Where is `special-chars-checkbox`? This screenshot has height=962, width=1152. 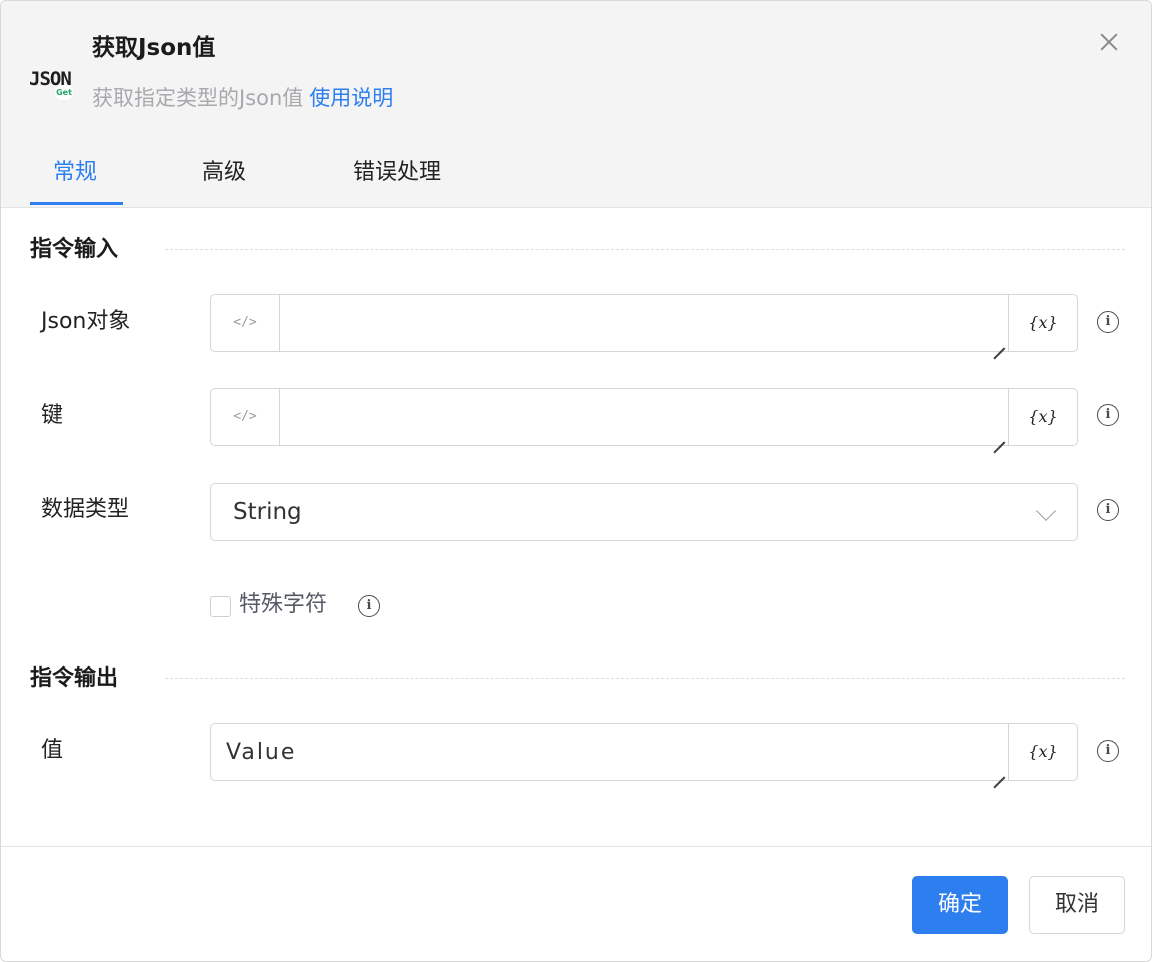 special-chars-checkbox is located at coordinates (220, 606).